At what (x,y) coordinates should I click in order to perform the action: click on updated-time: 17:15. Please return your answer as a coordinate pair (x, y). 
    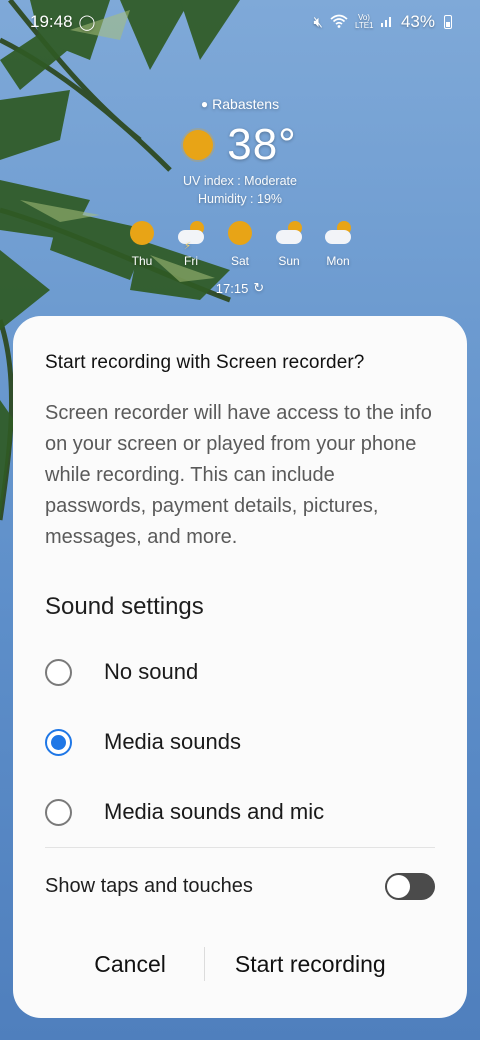
    Looking at the image, I should click on (232, 288).